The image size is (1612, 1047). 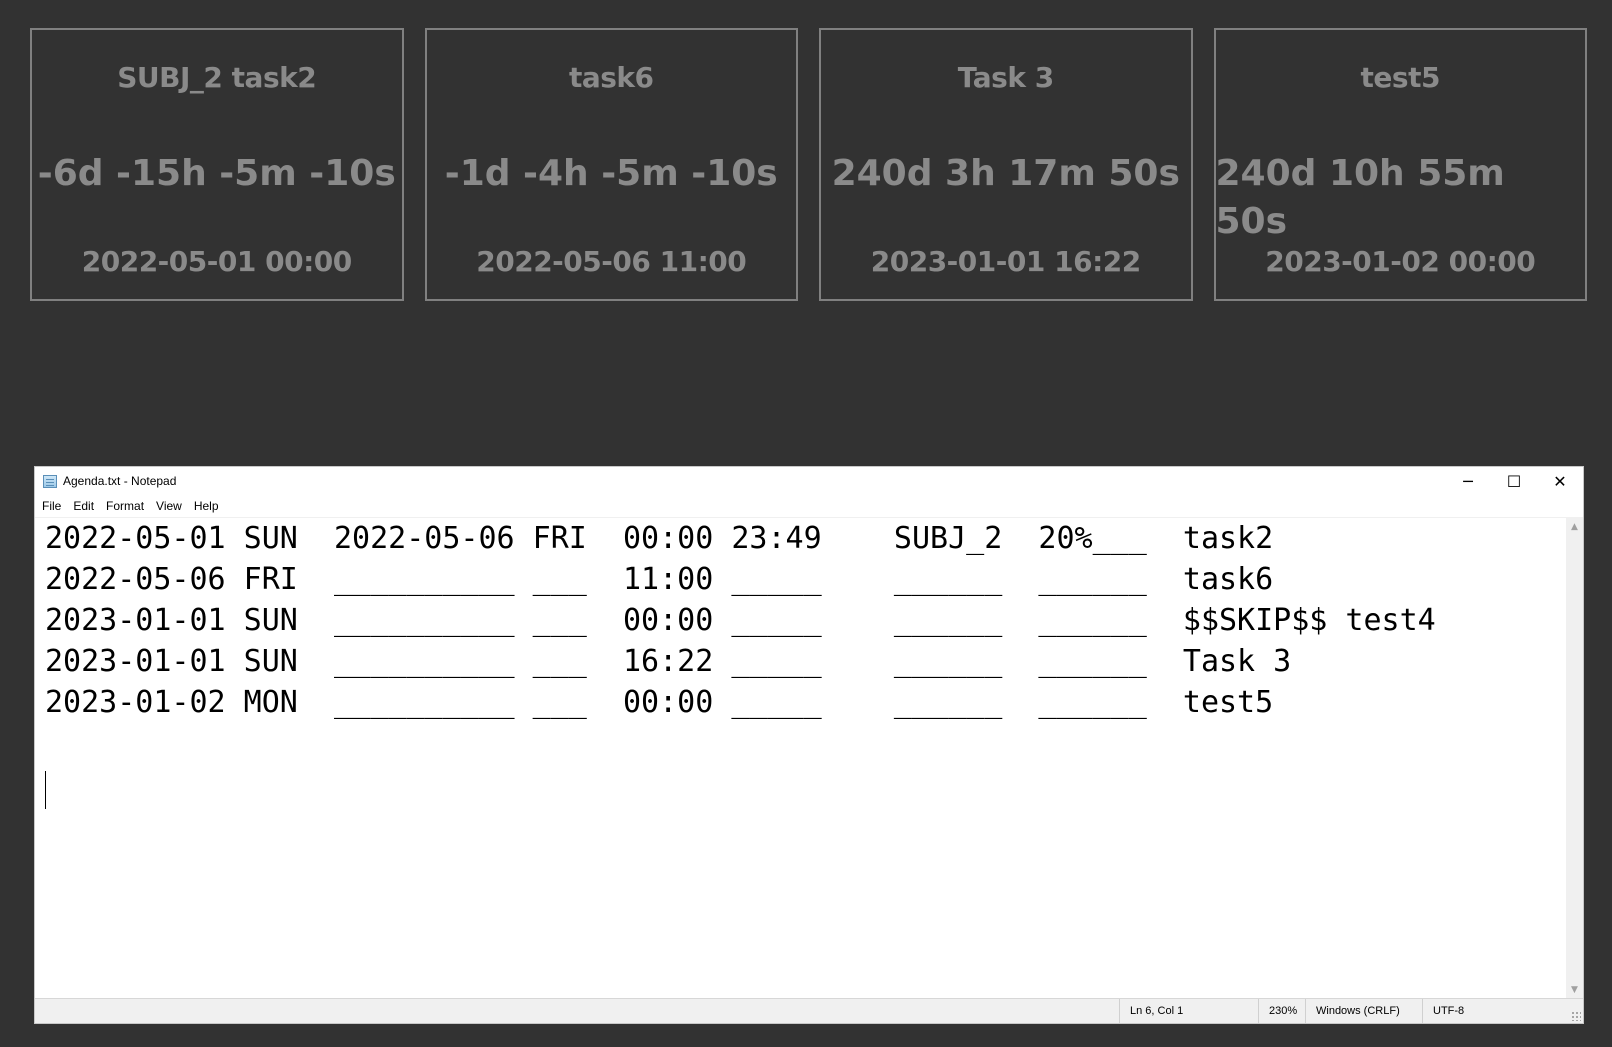 What do you see at coordinates (1443, 1011) in the screenshot?
I see `encoding: UTF-8` at bounding box center [1443, 1011].